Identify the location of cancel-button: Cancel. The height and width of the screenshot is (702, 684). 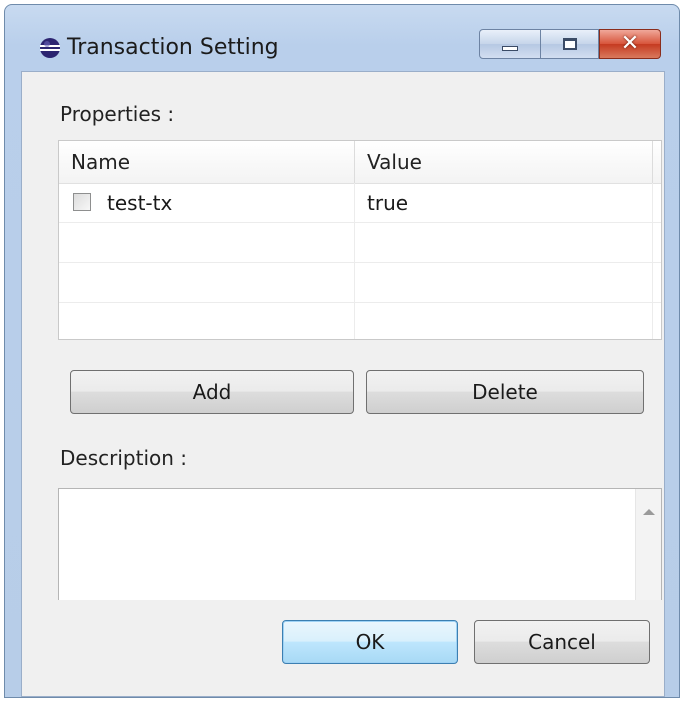
(562, 642).